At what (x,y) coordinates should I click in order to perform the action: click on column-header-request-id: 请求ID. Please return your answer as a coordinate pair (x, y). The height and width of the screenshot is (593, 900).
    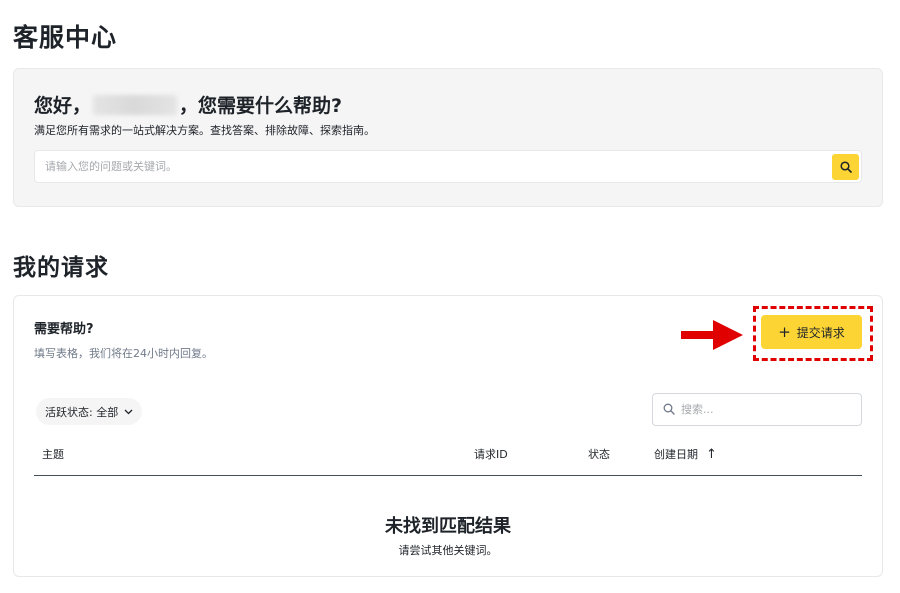
    Looking at the image, I should click on (491, 454).